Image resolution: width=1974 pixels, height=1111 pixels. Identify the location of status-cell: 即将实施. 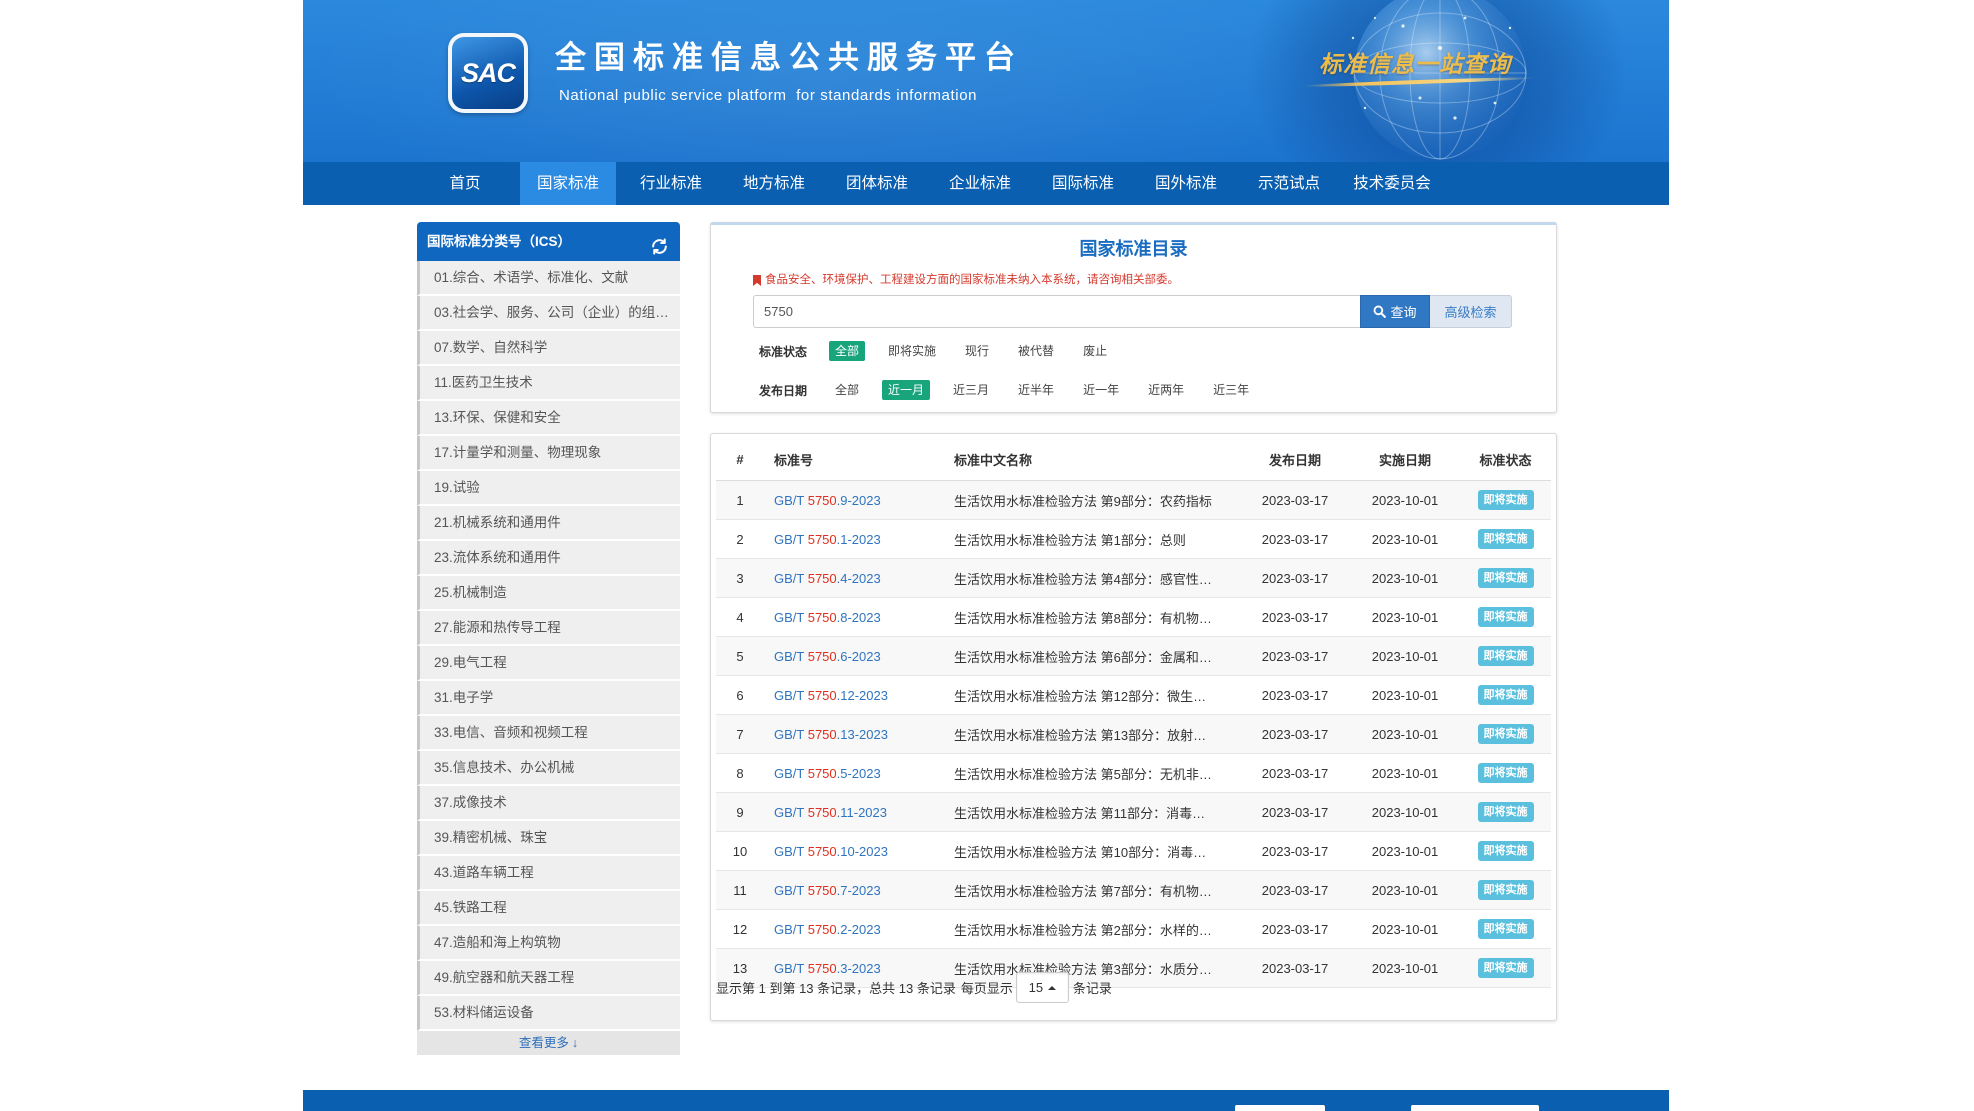
(1505, 617).